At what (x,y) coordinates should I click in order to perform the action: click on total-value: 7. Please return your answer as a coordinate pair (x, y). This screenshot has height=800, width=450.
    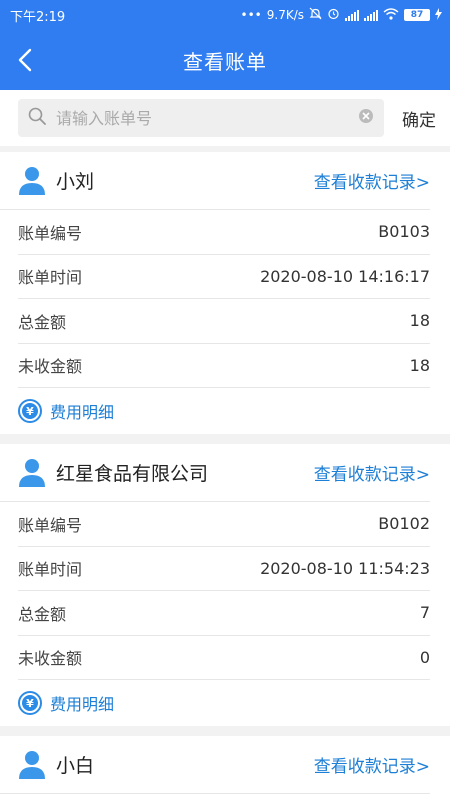
    Looking at the image, I should click on (424, 613).